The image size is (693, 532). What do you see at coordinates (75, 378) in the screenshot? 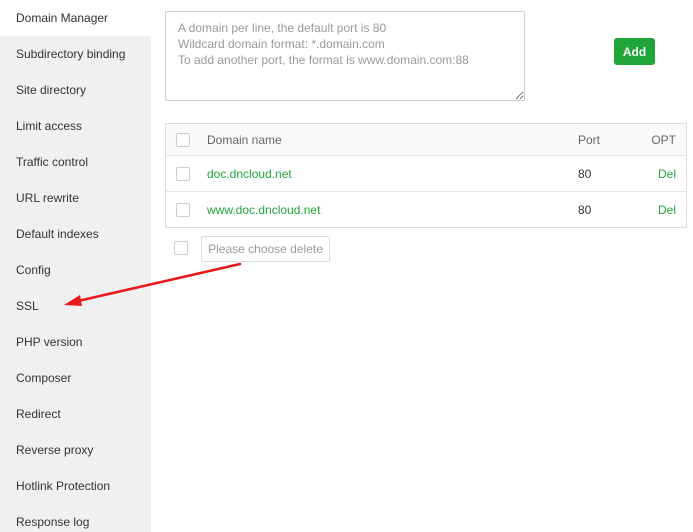
I see `sidebar-item-composer: Composer` at bounding box center [75, 378].